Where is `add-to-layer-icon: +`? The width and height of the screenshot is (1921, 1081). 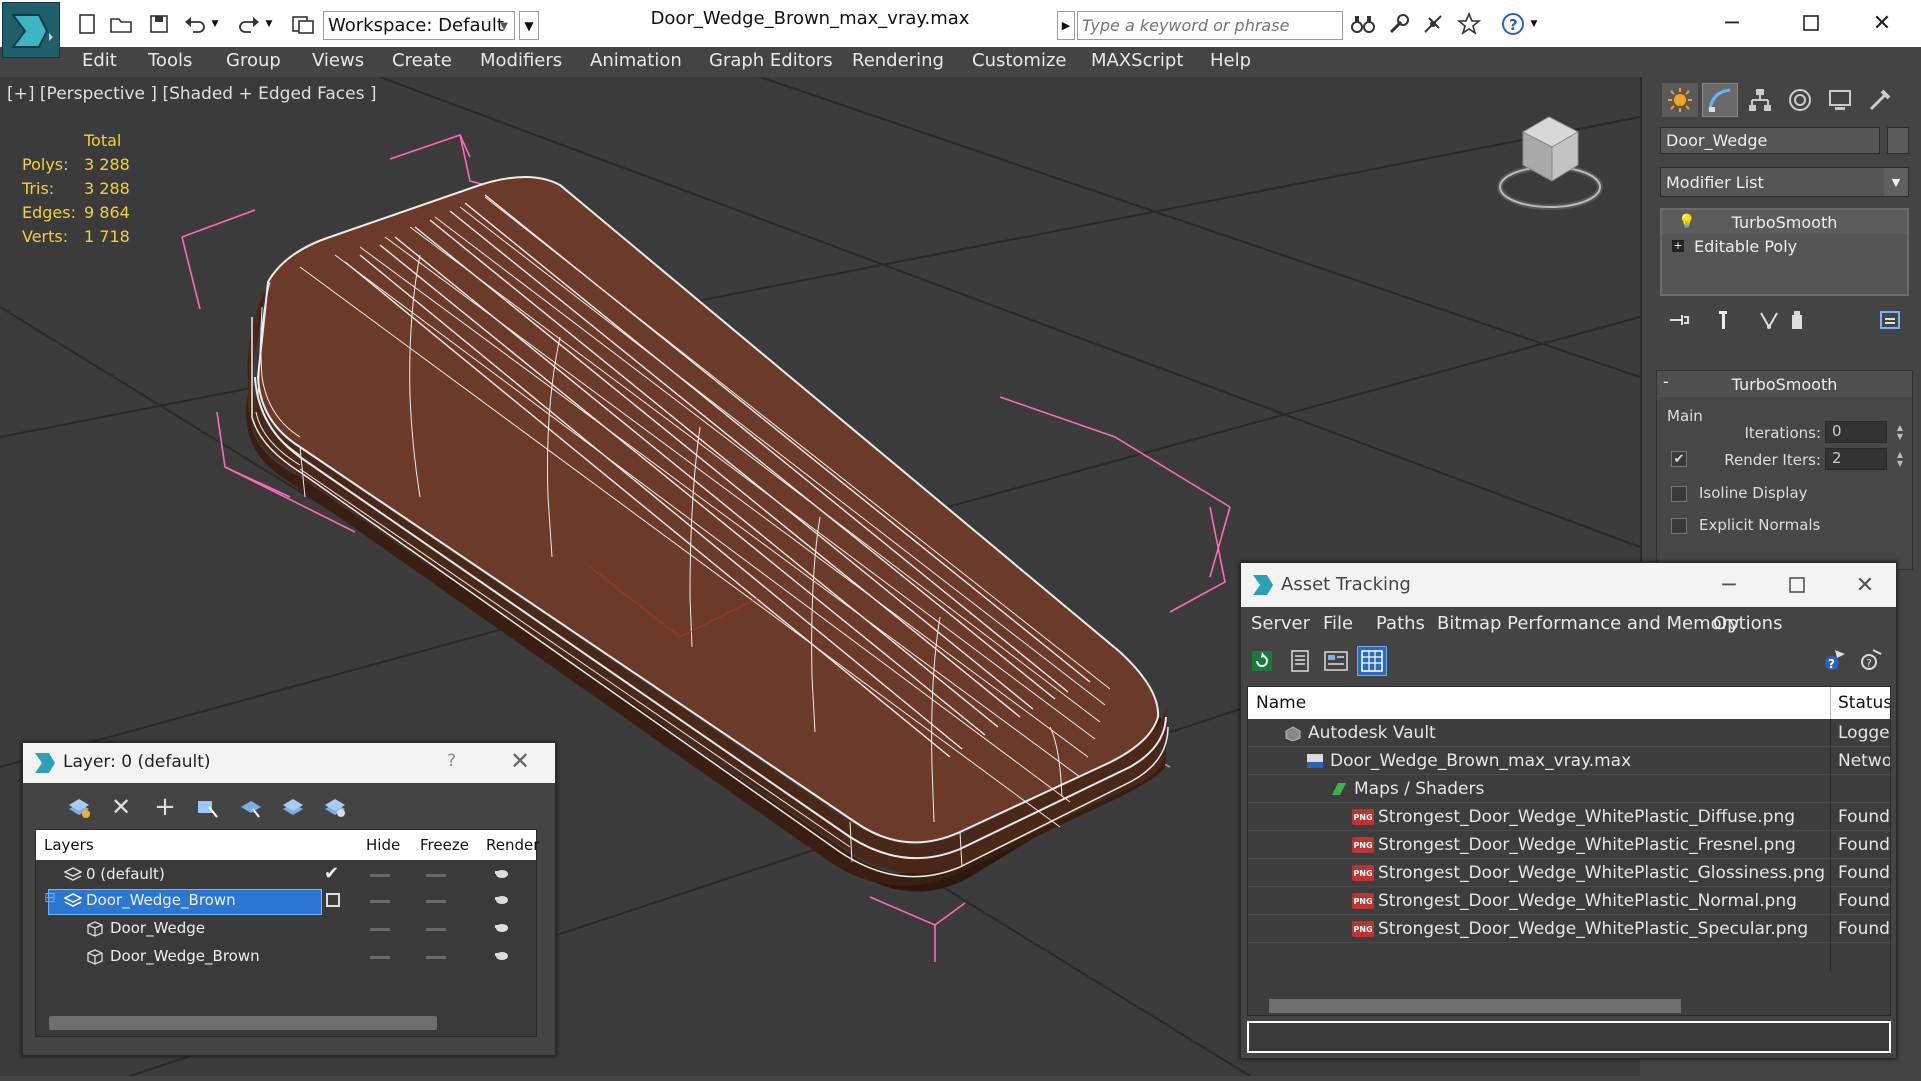
add-to-layer-icon: + is located at coordinates (165, 807).